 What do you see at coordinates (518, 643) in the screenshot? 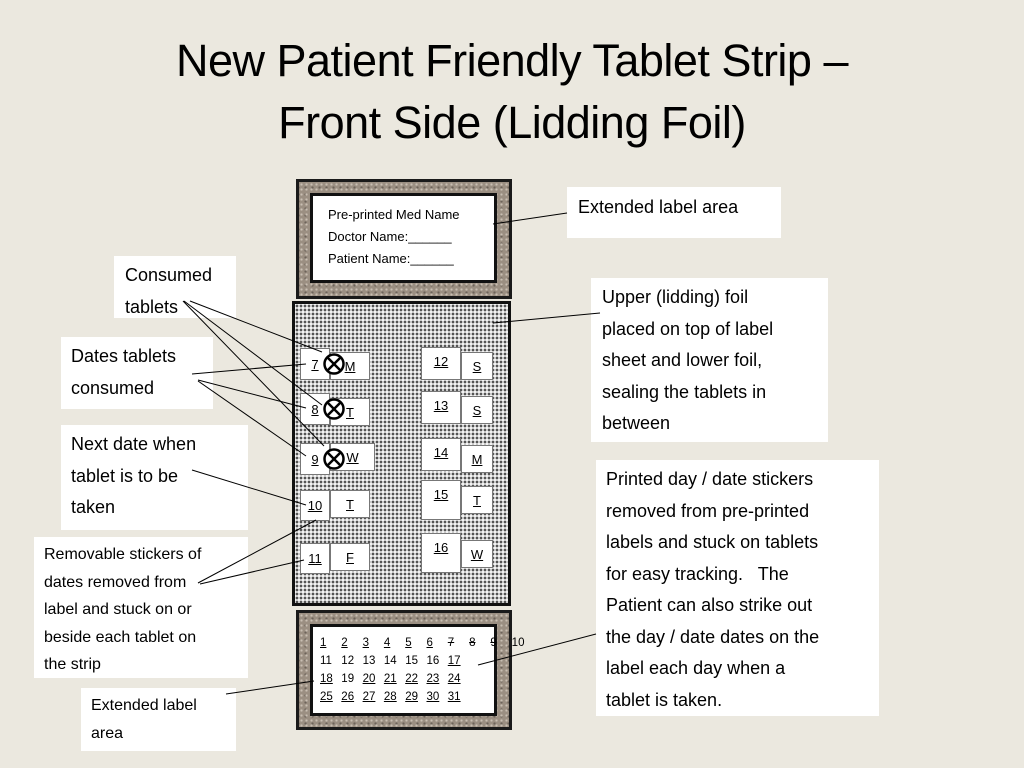
I see `calendar-date: 10` at bounding box center [518, 643].